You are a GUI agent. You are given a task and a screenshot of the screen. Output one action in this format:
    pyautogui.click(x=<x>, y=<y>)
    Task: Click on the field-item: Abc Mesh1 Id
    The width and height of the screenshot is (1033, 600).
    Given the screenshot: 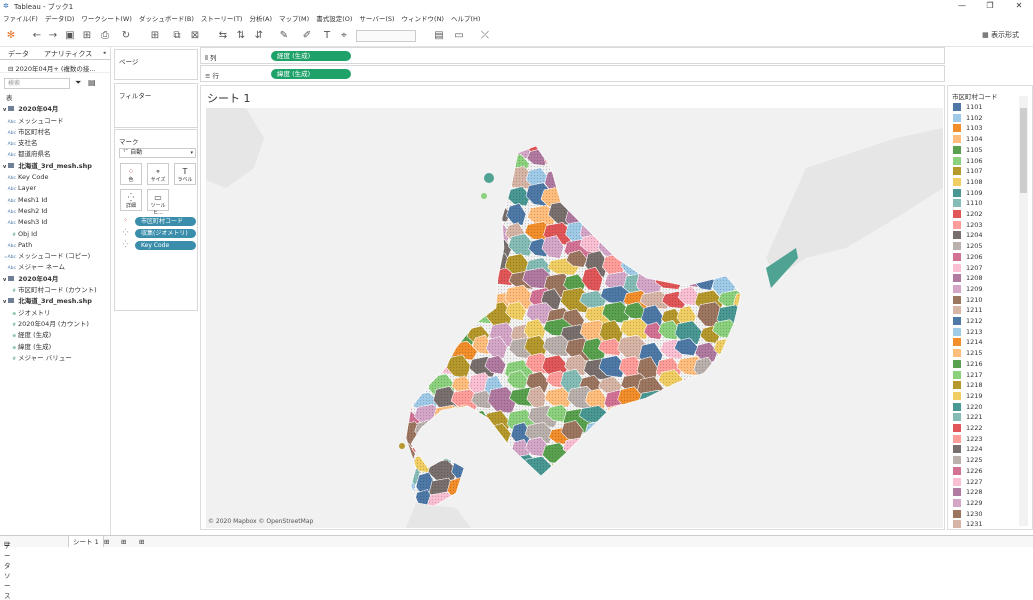 What is the action you would take?
    pyautogui.click(x=55, y=200)
    